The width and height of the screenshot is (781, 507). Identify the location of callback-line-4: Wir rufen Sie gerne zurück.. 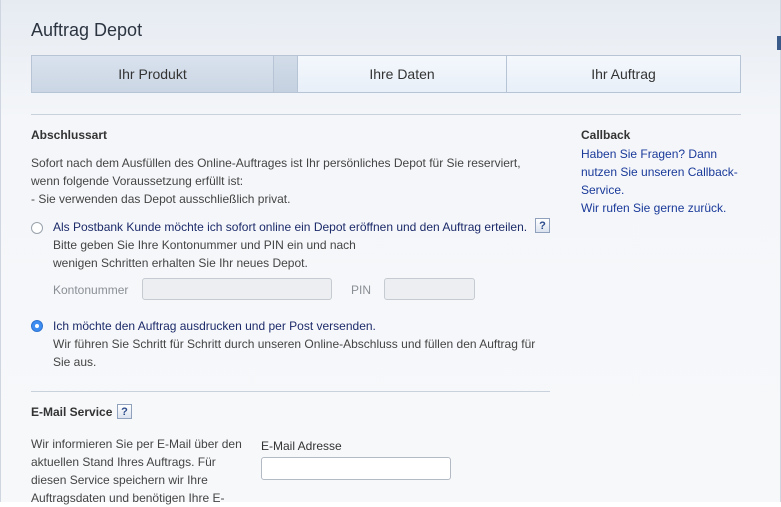
(653, 208).